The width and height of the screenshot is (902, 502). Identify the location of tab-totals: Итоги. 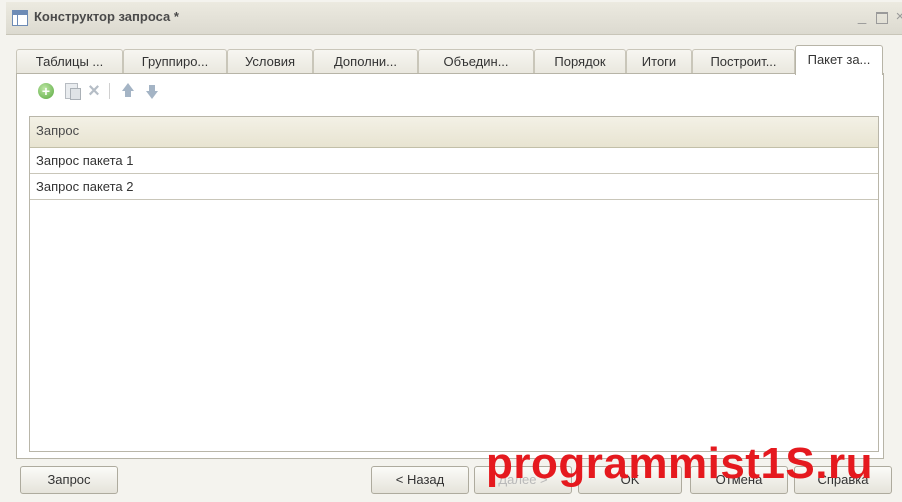
(659, 61).